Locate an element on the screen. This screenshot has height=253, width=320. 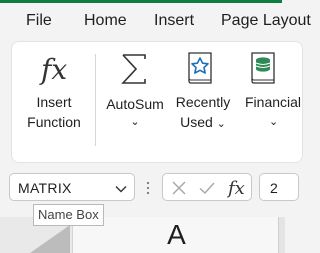
close-icon is located at coordinates (179, 188).